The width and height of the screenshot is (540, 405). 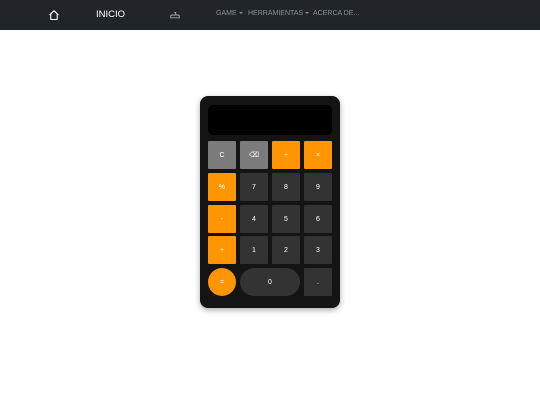 What do you see at coordinates (54, 15) in the screenshot?
I see `home-icon` at bounding box center [54, 15].